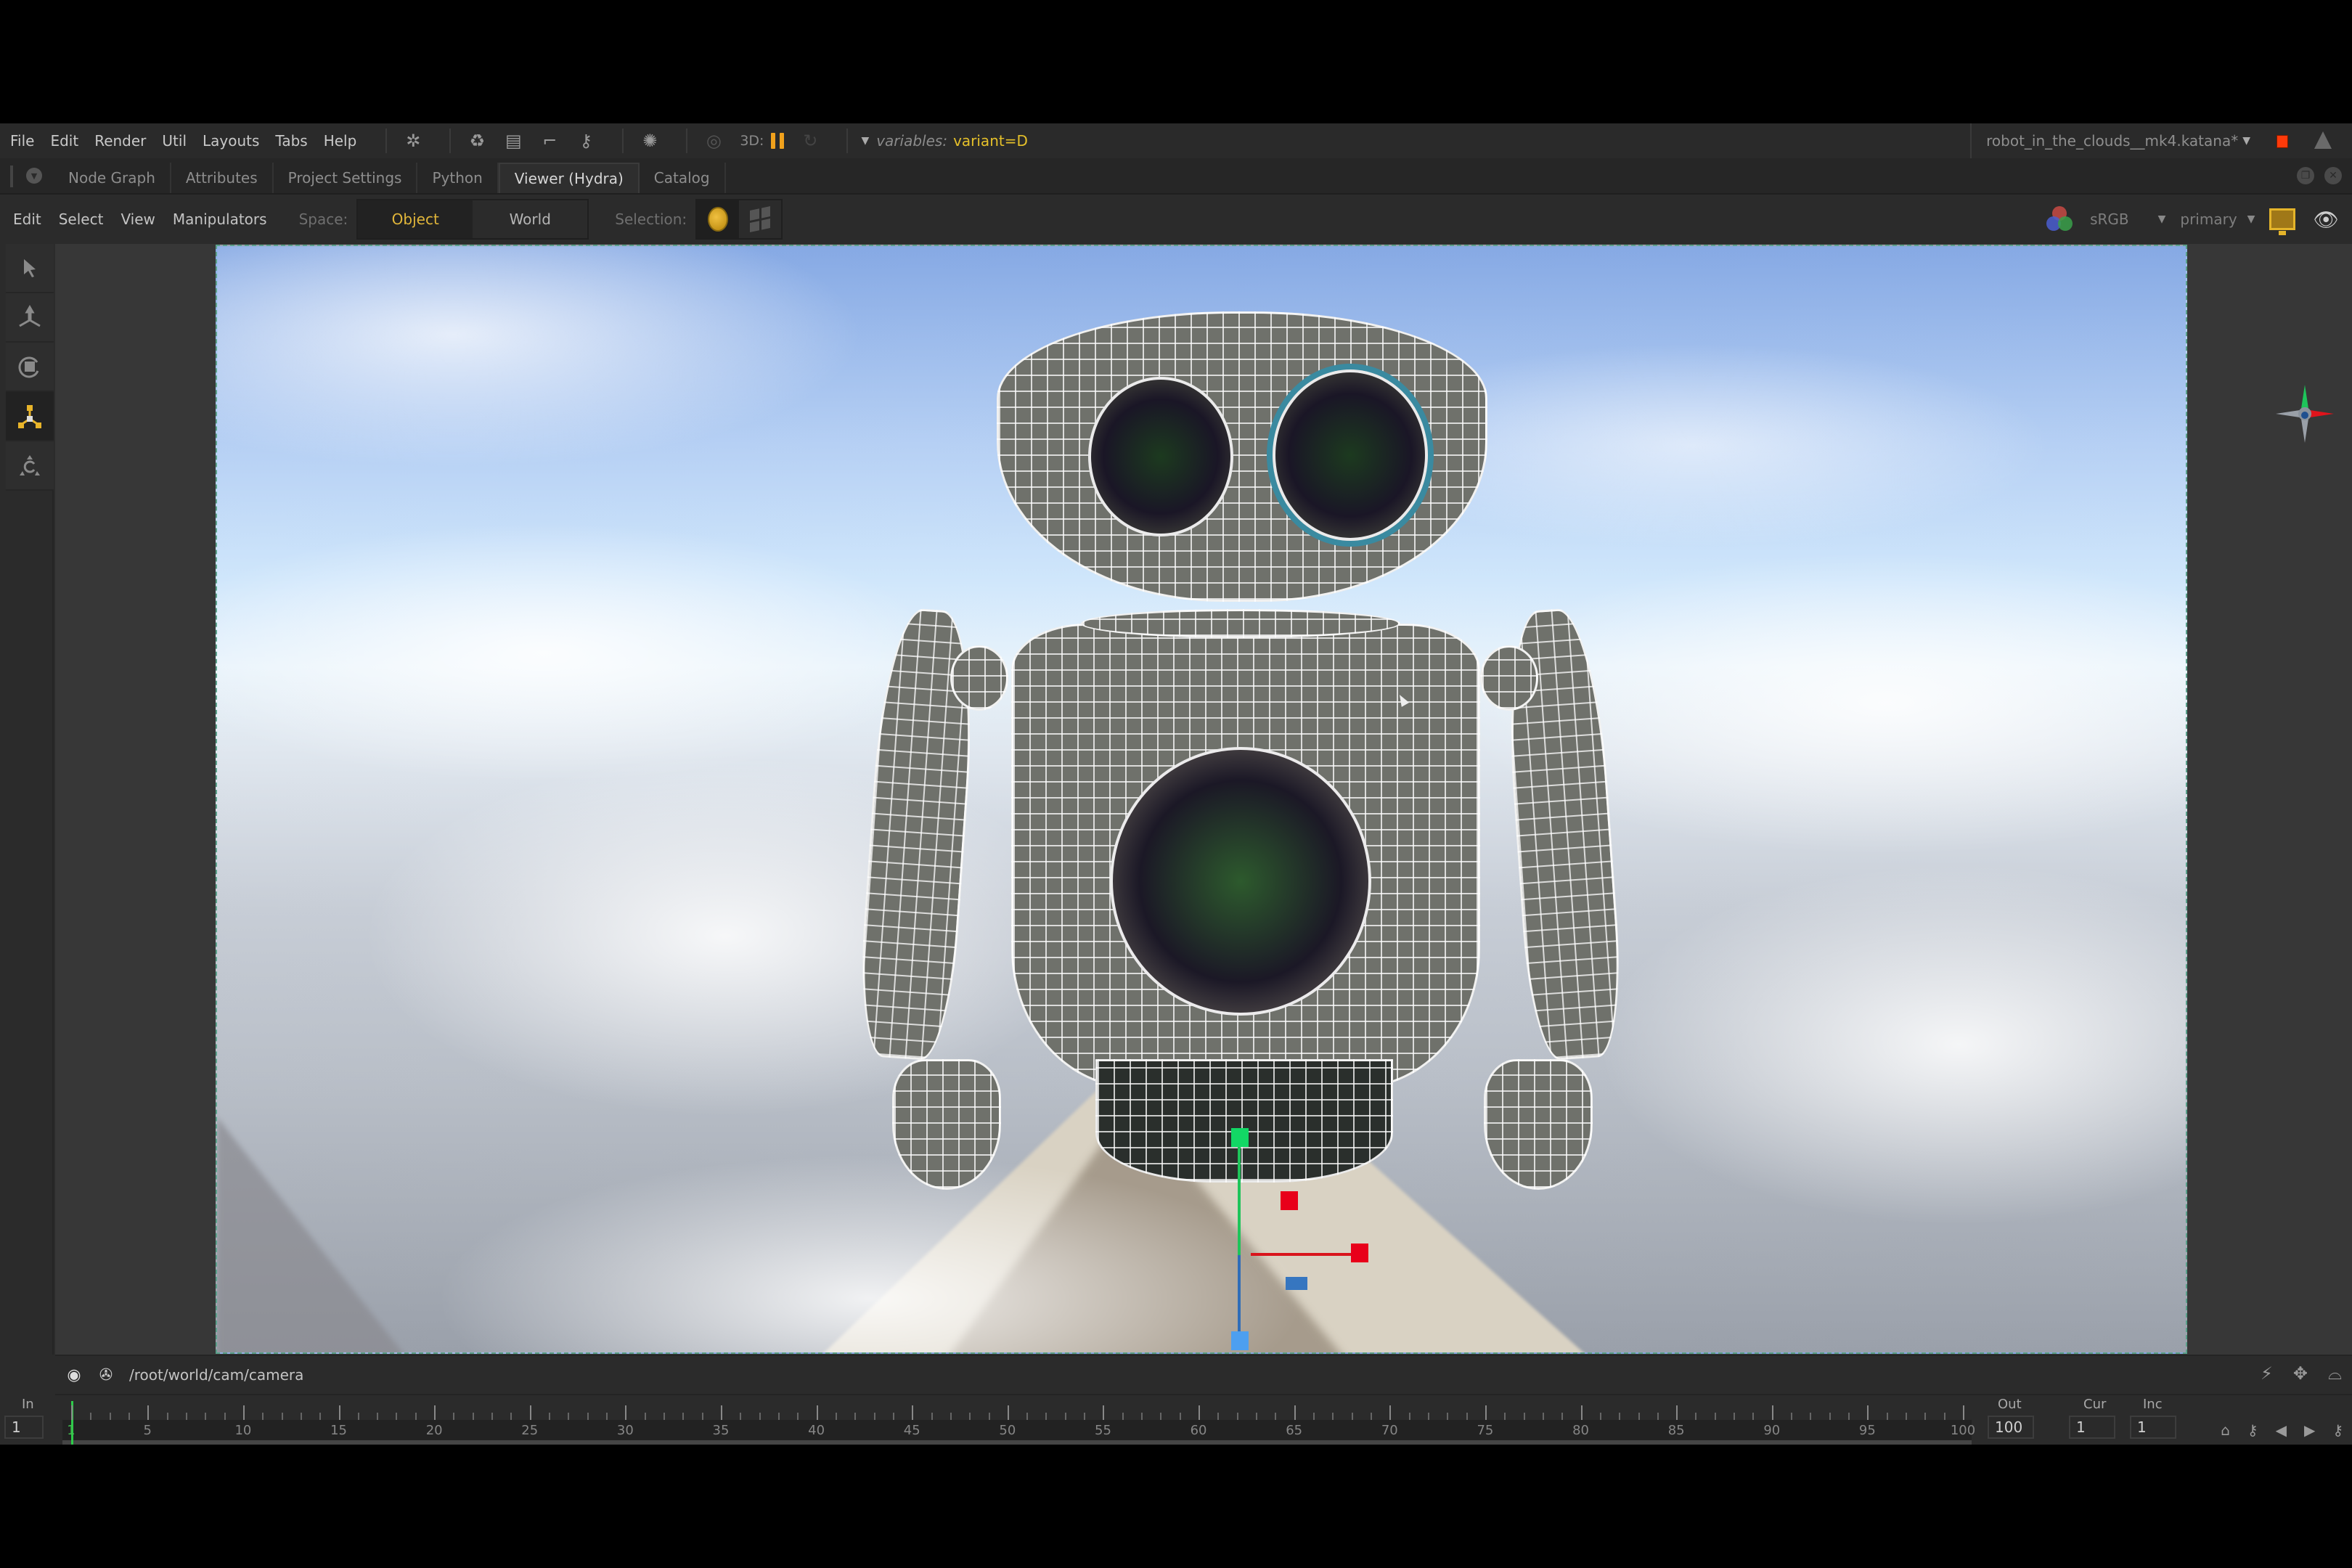  What do you see at coordinates (2283, 142) in the screenshot?
I see `render-status-icon` at bounding box center [2283, 142].